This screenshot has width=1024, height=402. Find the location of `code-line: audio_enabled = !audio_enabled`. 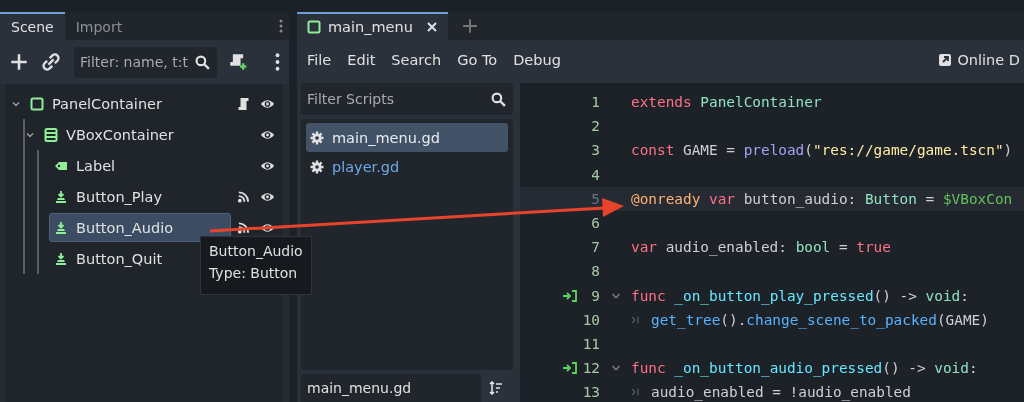

code-line: audio_enabled = !audio_enabled is located at coordinates (781, 392).